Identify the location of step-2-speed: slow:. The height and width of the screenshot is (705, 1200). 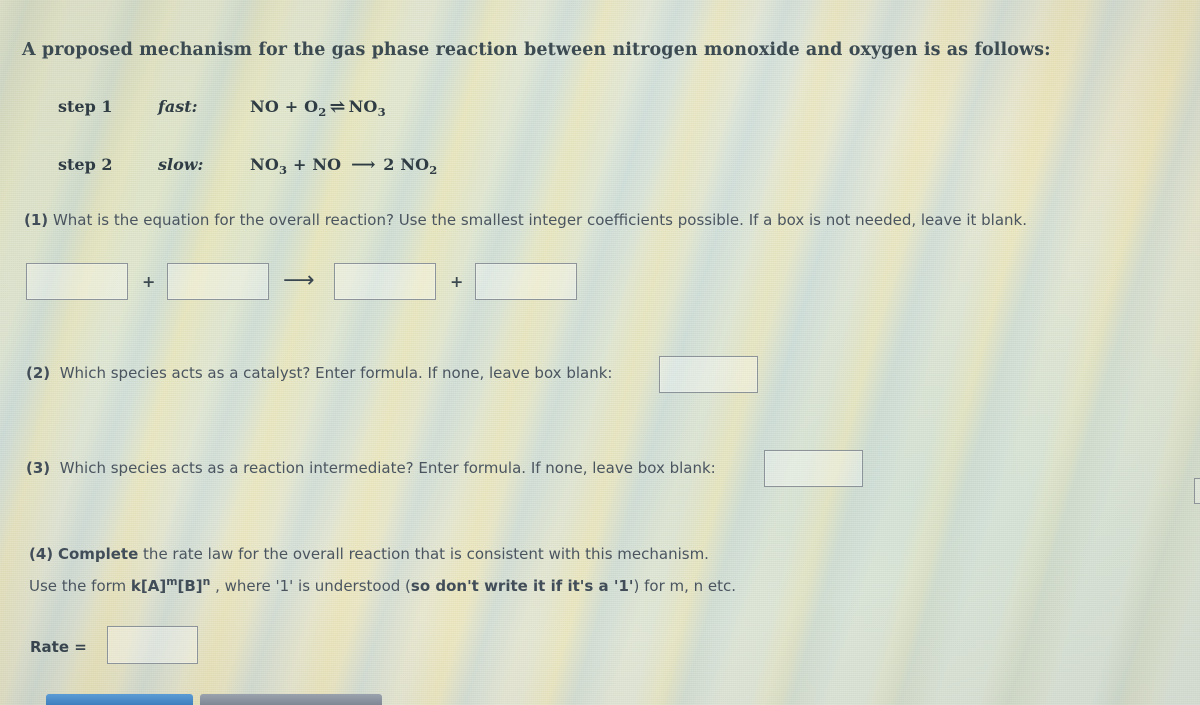
(181, 164).